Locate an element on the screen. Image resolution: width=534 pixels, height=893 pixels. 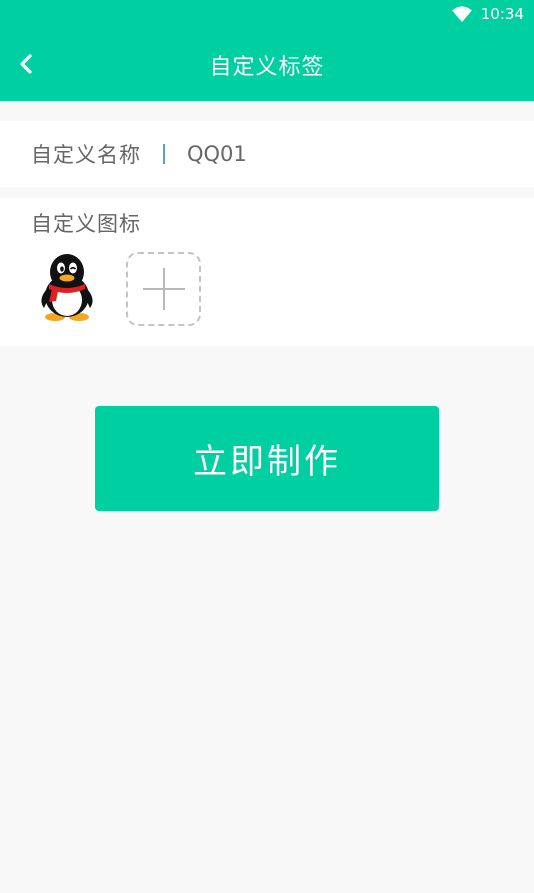
make-now-button: 立即制作 is located at coordinates (267, 458).